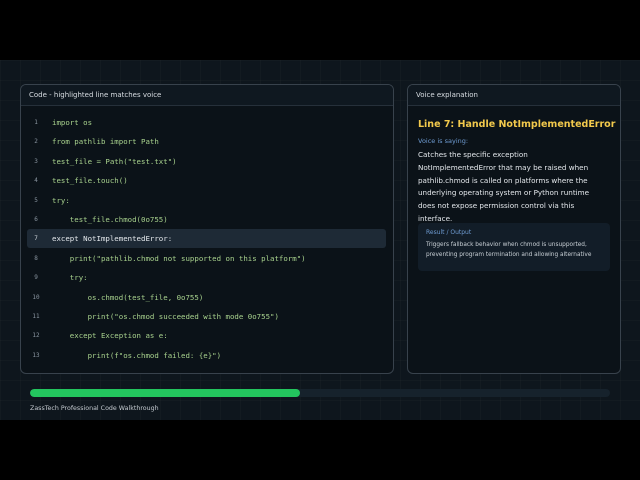 This screenshot has width=640, height=480. What do you see at coordinates (36, 239) in the screenshot?
I see `line-number: 7` at bounding box center [36, 239].